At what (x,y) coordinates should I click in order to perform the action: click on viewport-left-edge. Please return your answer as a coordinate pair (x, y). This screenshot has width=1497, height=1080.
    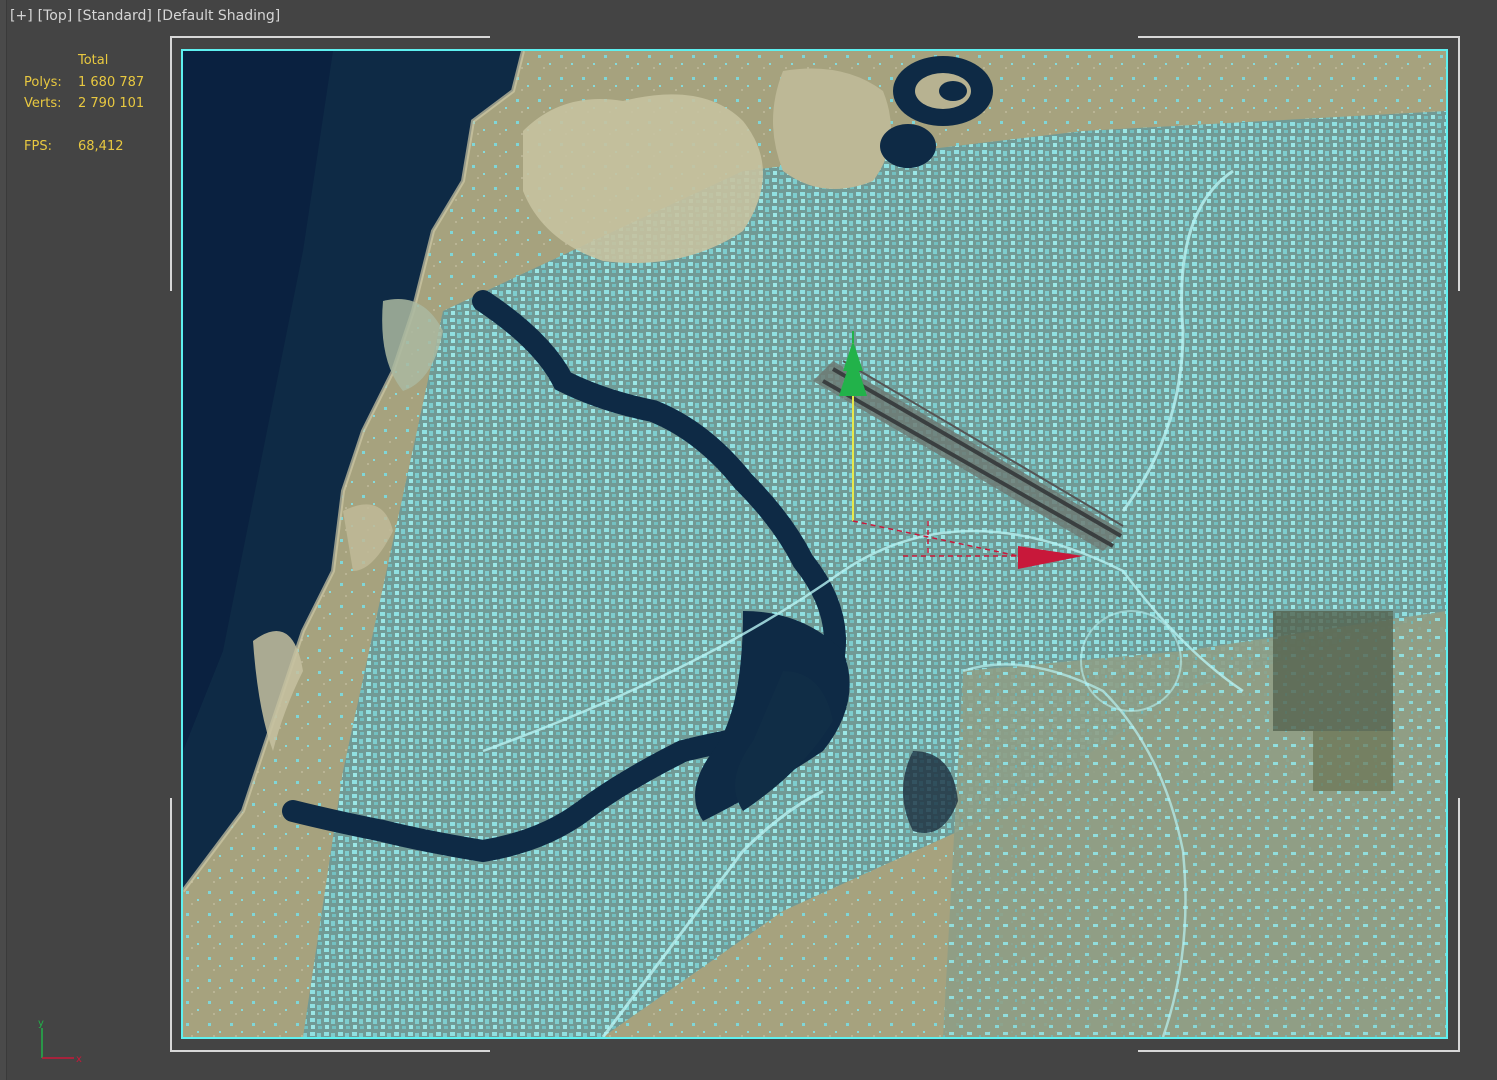
    Looking at the image, I should click on (3, 540).